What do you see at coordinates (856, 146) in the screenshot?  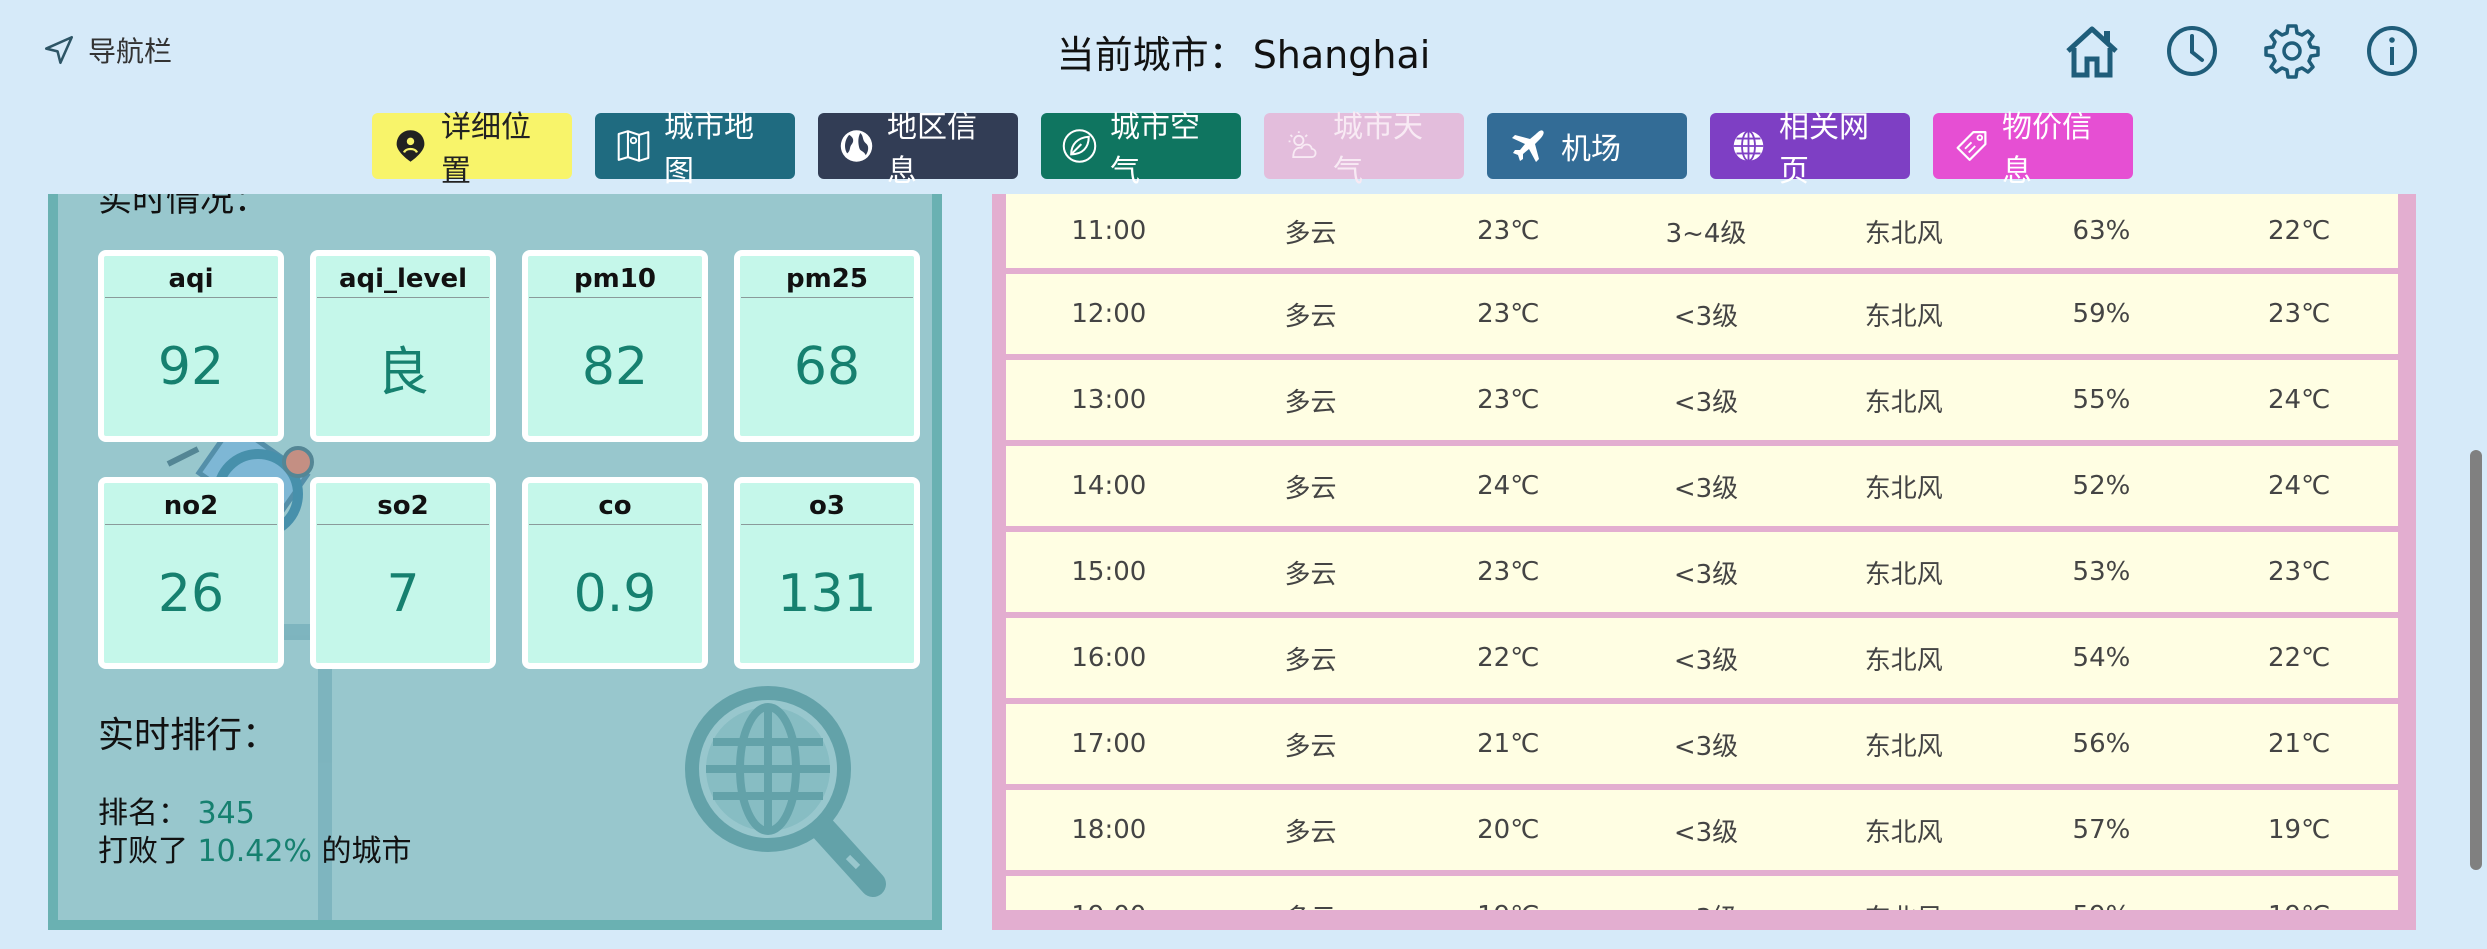 I see `globe-icon` at bounding box center [856, 146].